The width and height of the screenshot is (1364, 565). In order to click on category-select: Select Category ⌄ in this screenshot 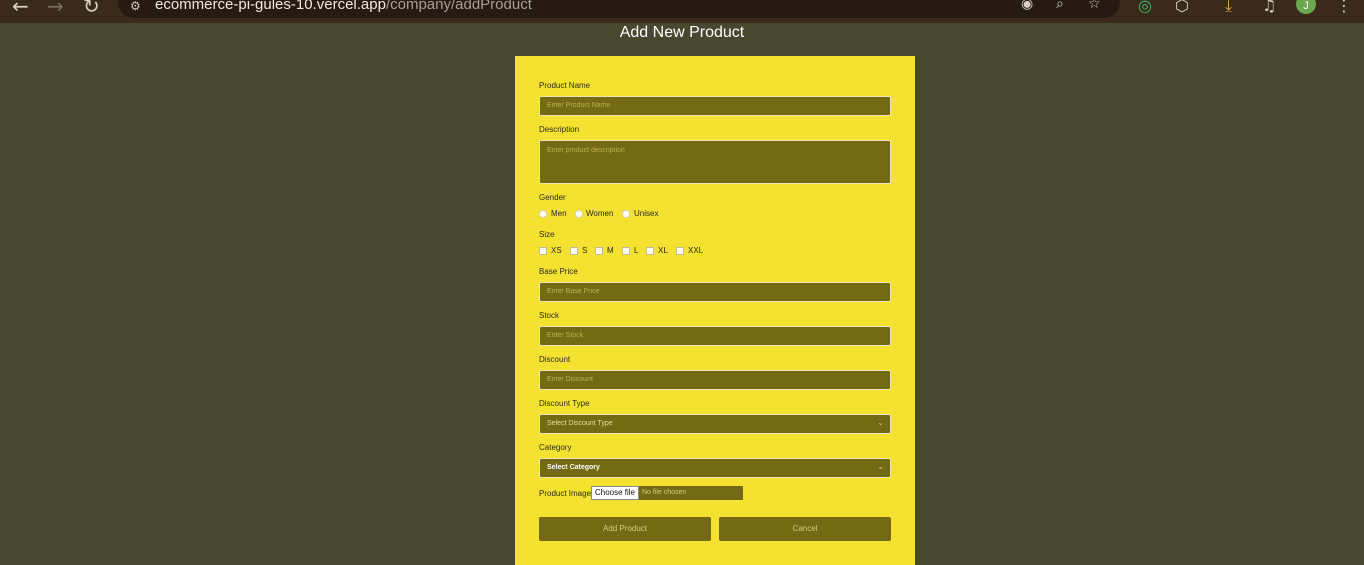, I will do `click(715, 468)`.